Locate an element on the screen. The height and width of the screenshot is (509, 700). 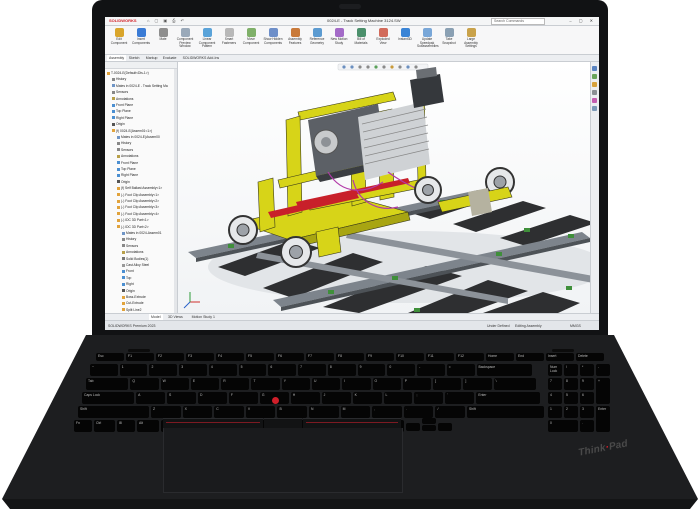
key: Enter is located at coordinates (508, 398).